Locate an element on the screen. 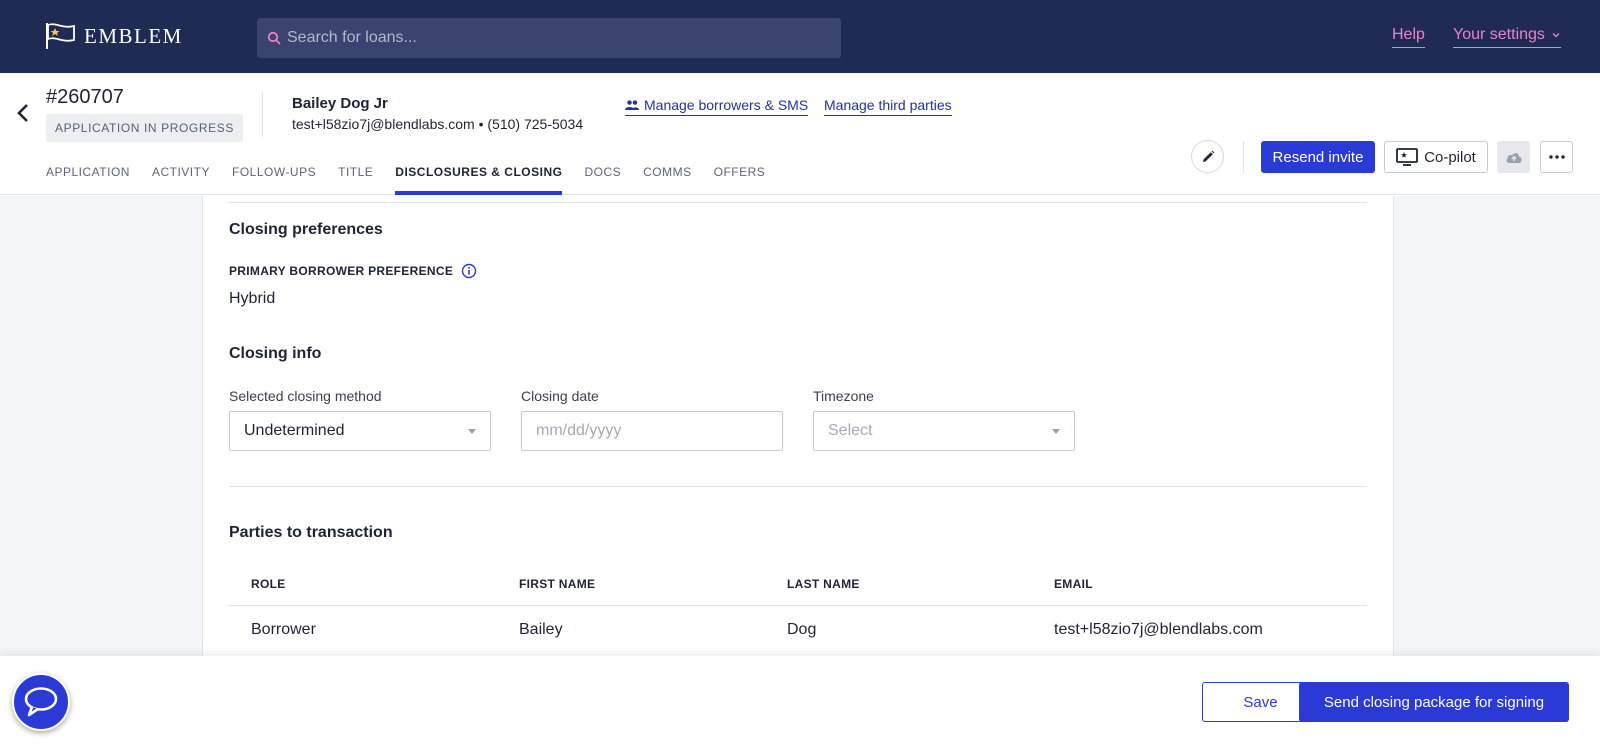 The image size is (1600, 745). edit-button is located at coordinates (1207, 156).